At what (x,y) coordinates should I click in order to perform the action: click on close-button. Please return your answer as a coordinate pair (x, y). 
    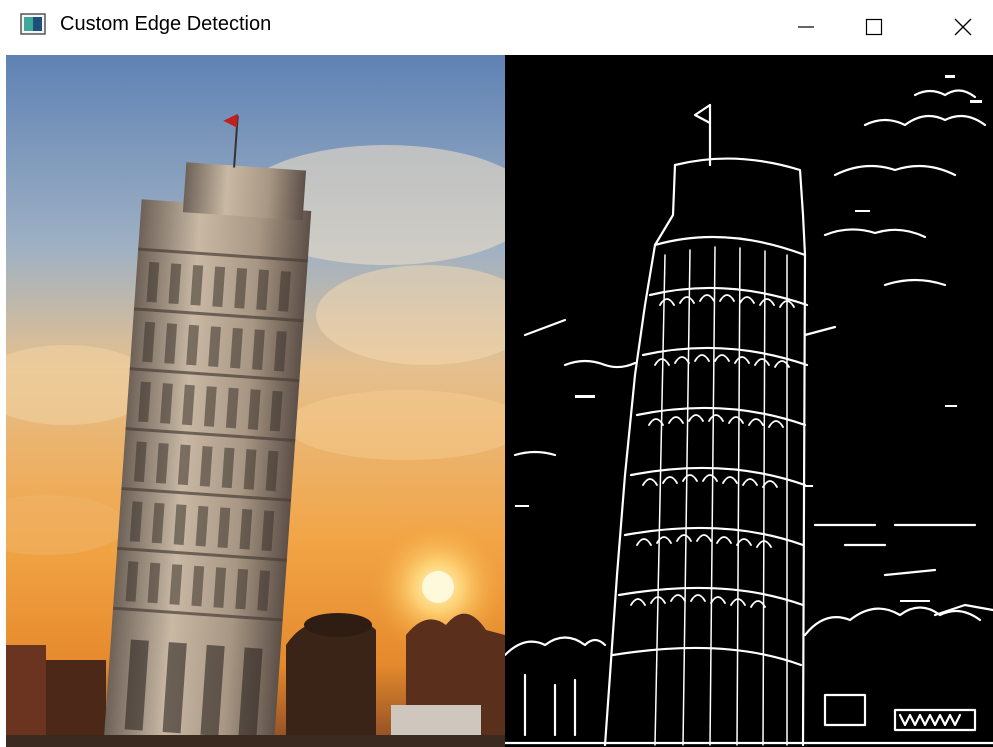
    Looking at the image, I should click on (958, 27).